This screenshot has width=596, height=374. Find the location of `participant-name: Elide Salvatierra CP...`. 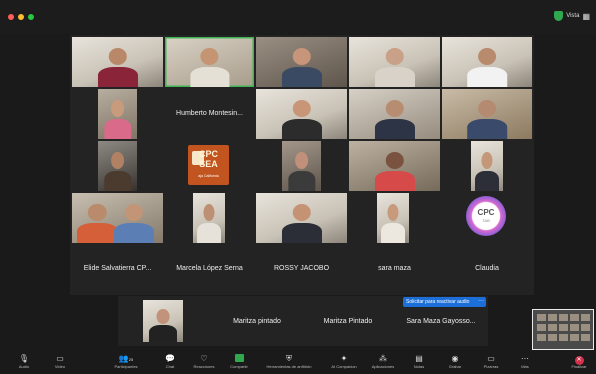

participant-name: Elide Salvatierra CP... is located at coordinates (117, 268).